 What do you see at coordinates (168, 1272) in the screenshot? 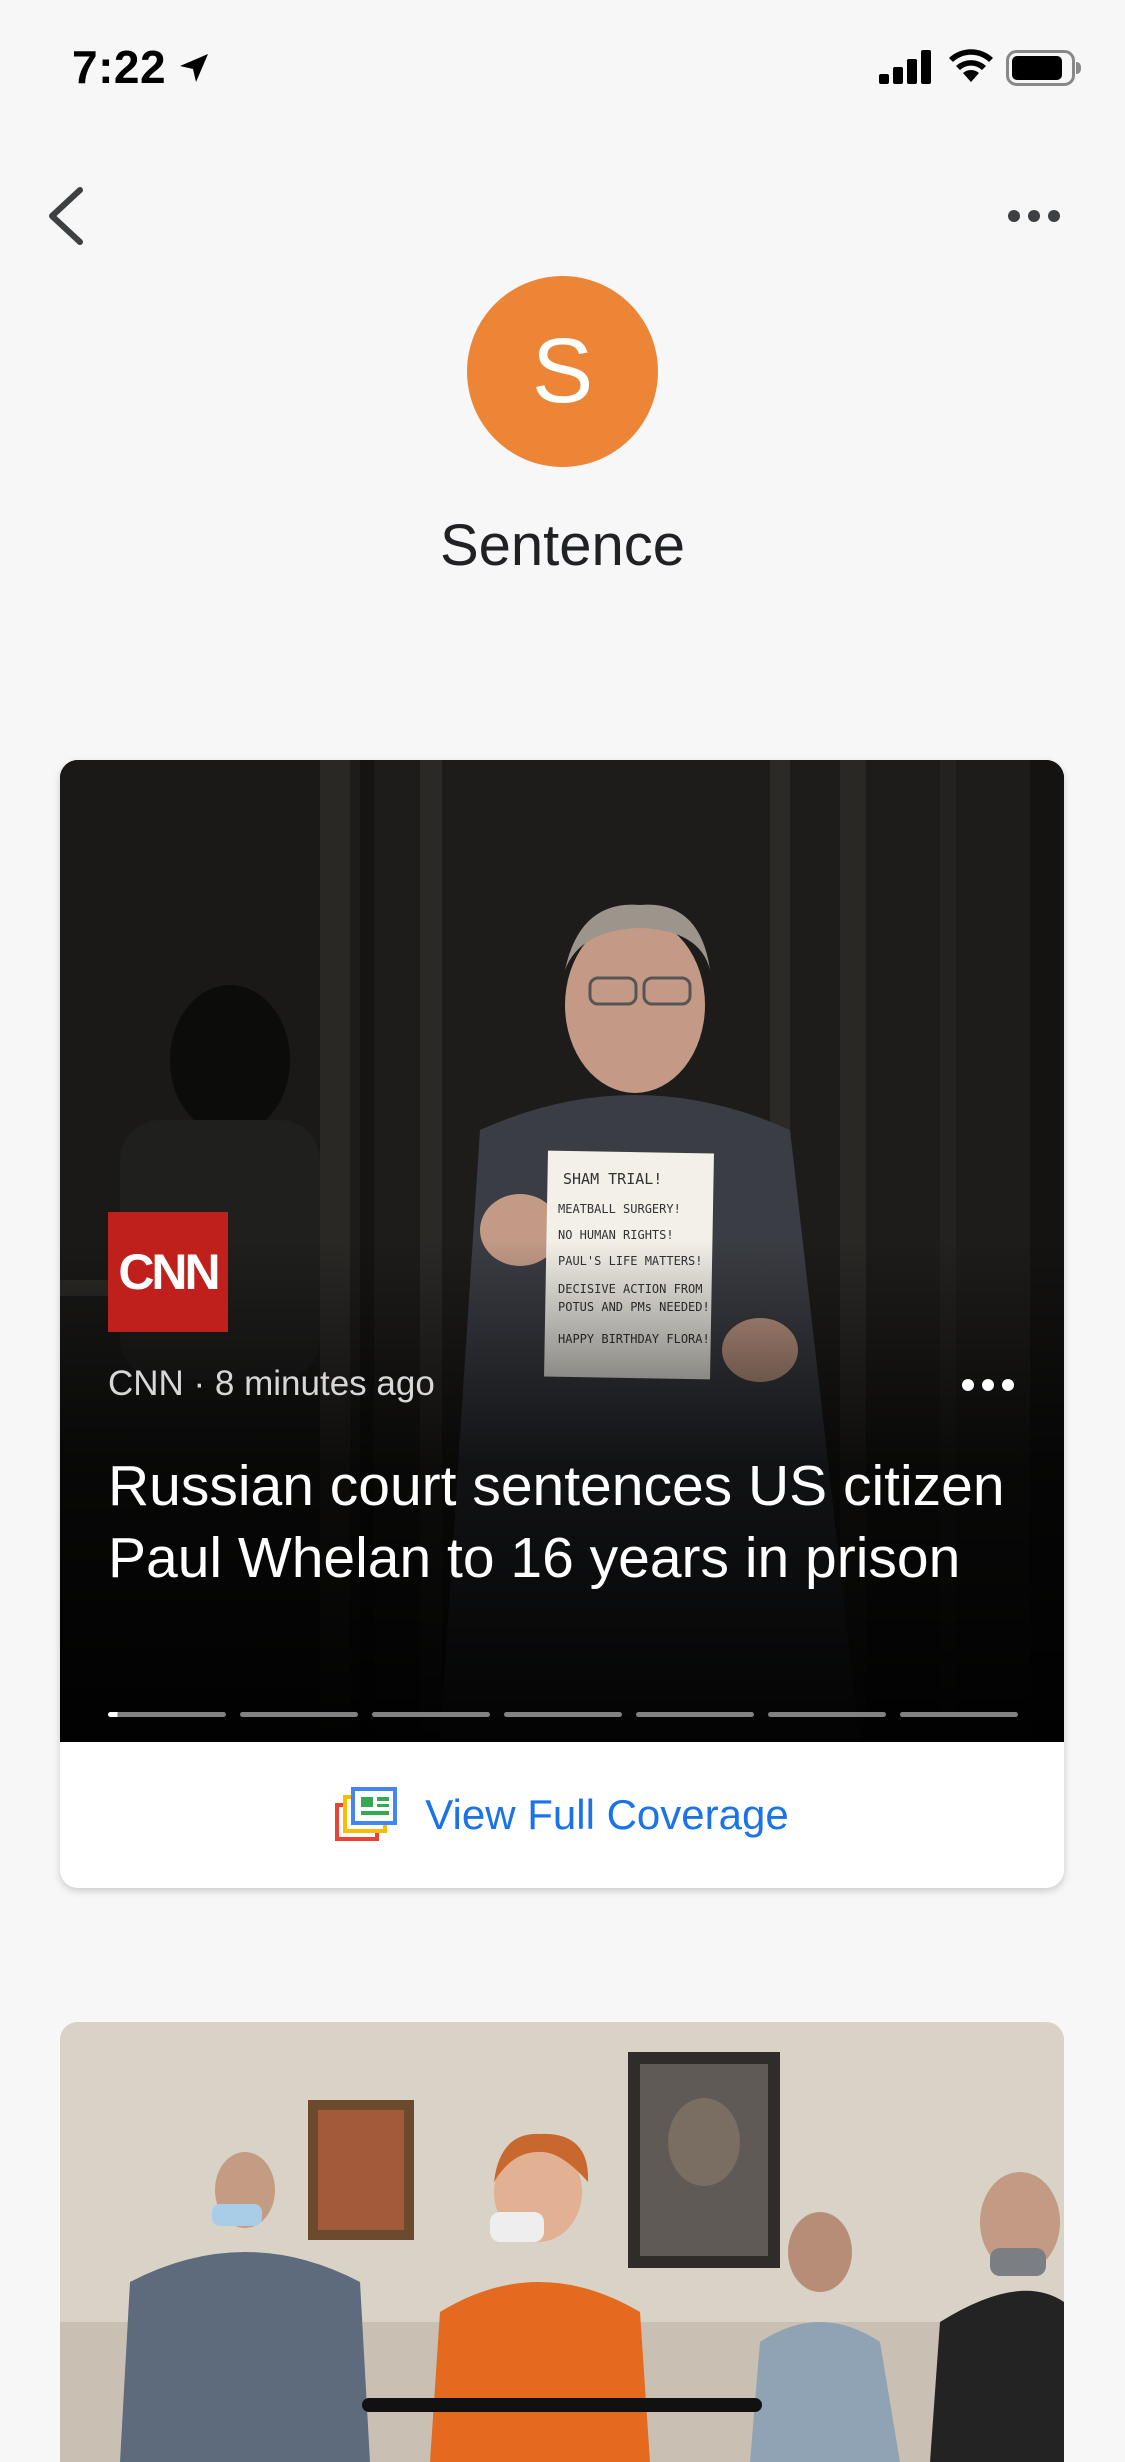
I see `source-logo: CNN` at bounding box center [168, 1272].